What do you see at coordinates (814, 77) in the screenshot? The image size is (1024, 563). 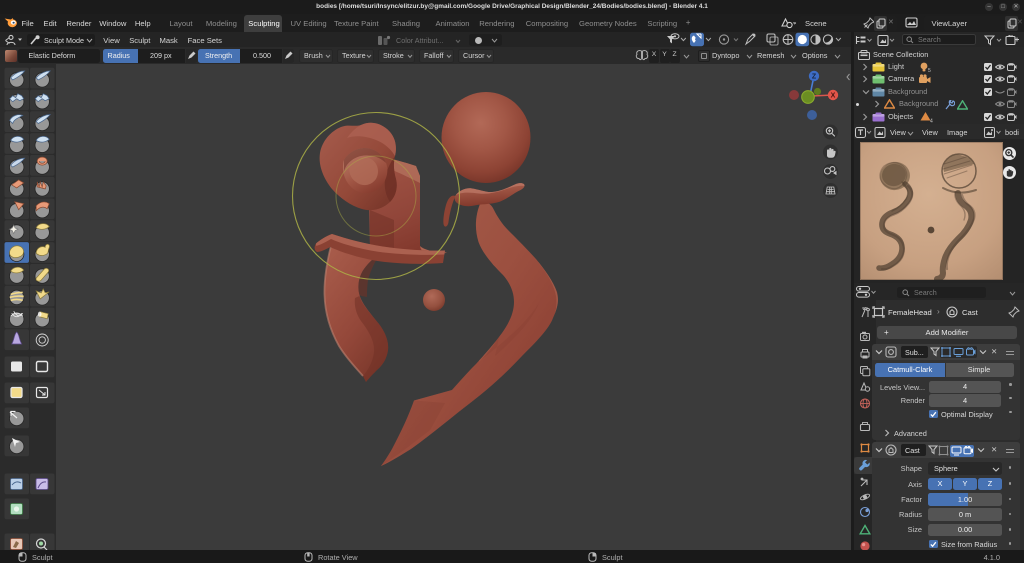 I see `svg-text: Z` at bounding box center [814, 77].